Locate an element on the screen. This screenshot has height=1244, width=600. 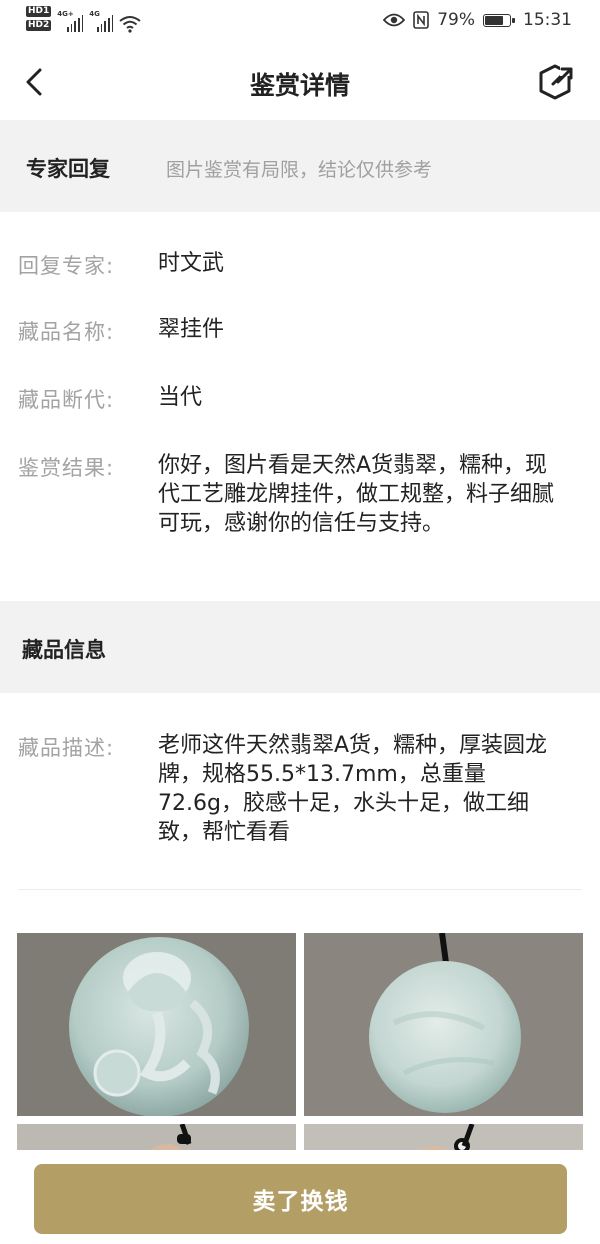
photo-jade-dragon-front is located at coordinates (156, 1024).